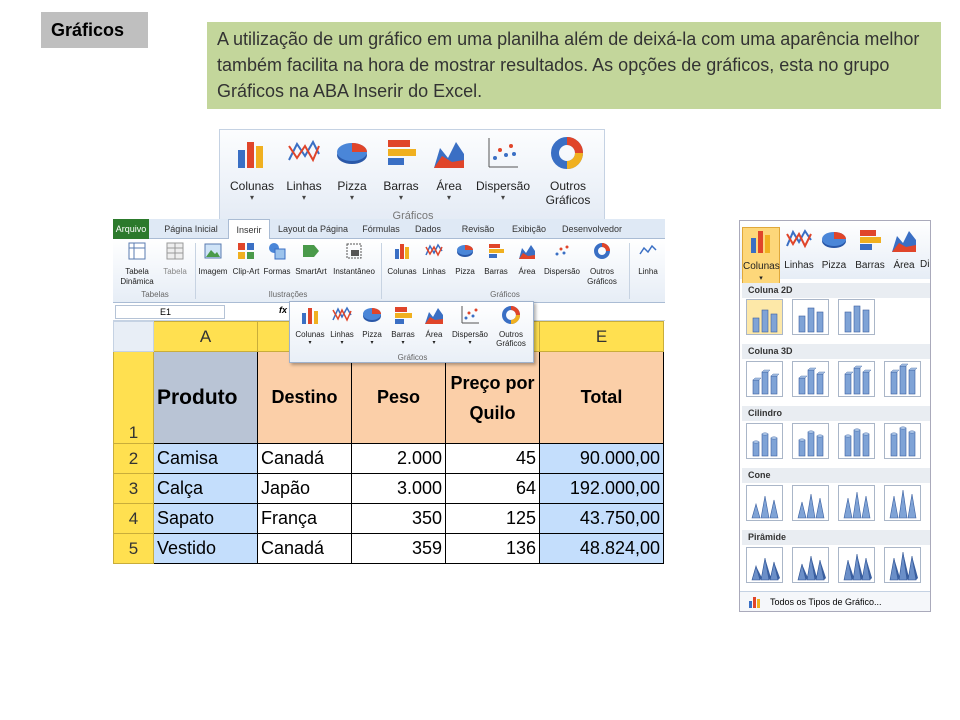 The height and width of the screenshot is (720, 960). I want to click on row-header: 3, so click(133, 488).